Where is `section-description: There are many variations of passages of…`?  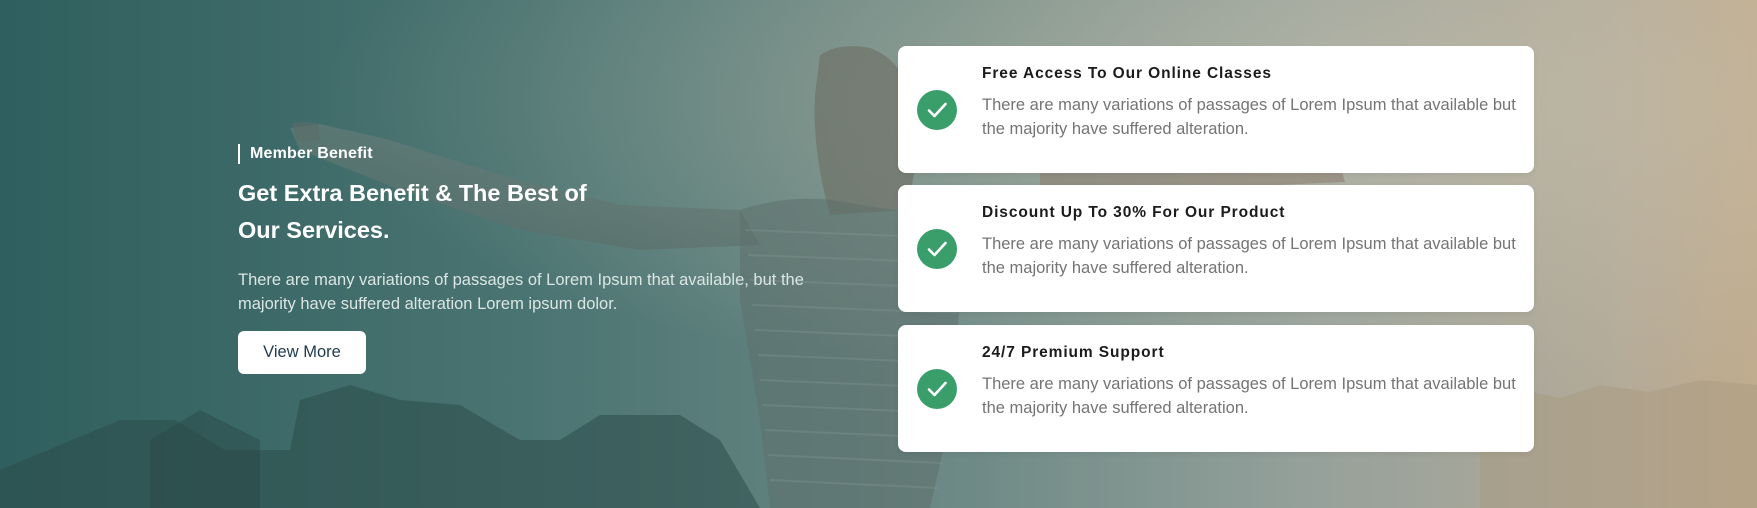
section-description: There are many variations of passages of… is located at coordinates (521, 292).